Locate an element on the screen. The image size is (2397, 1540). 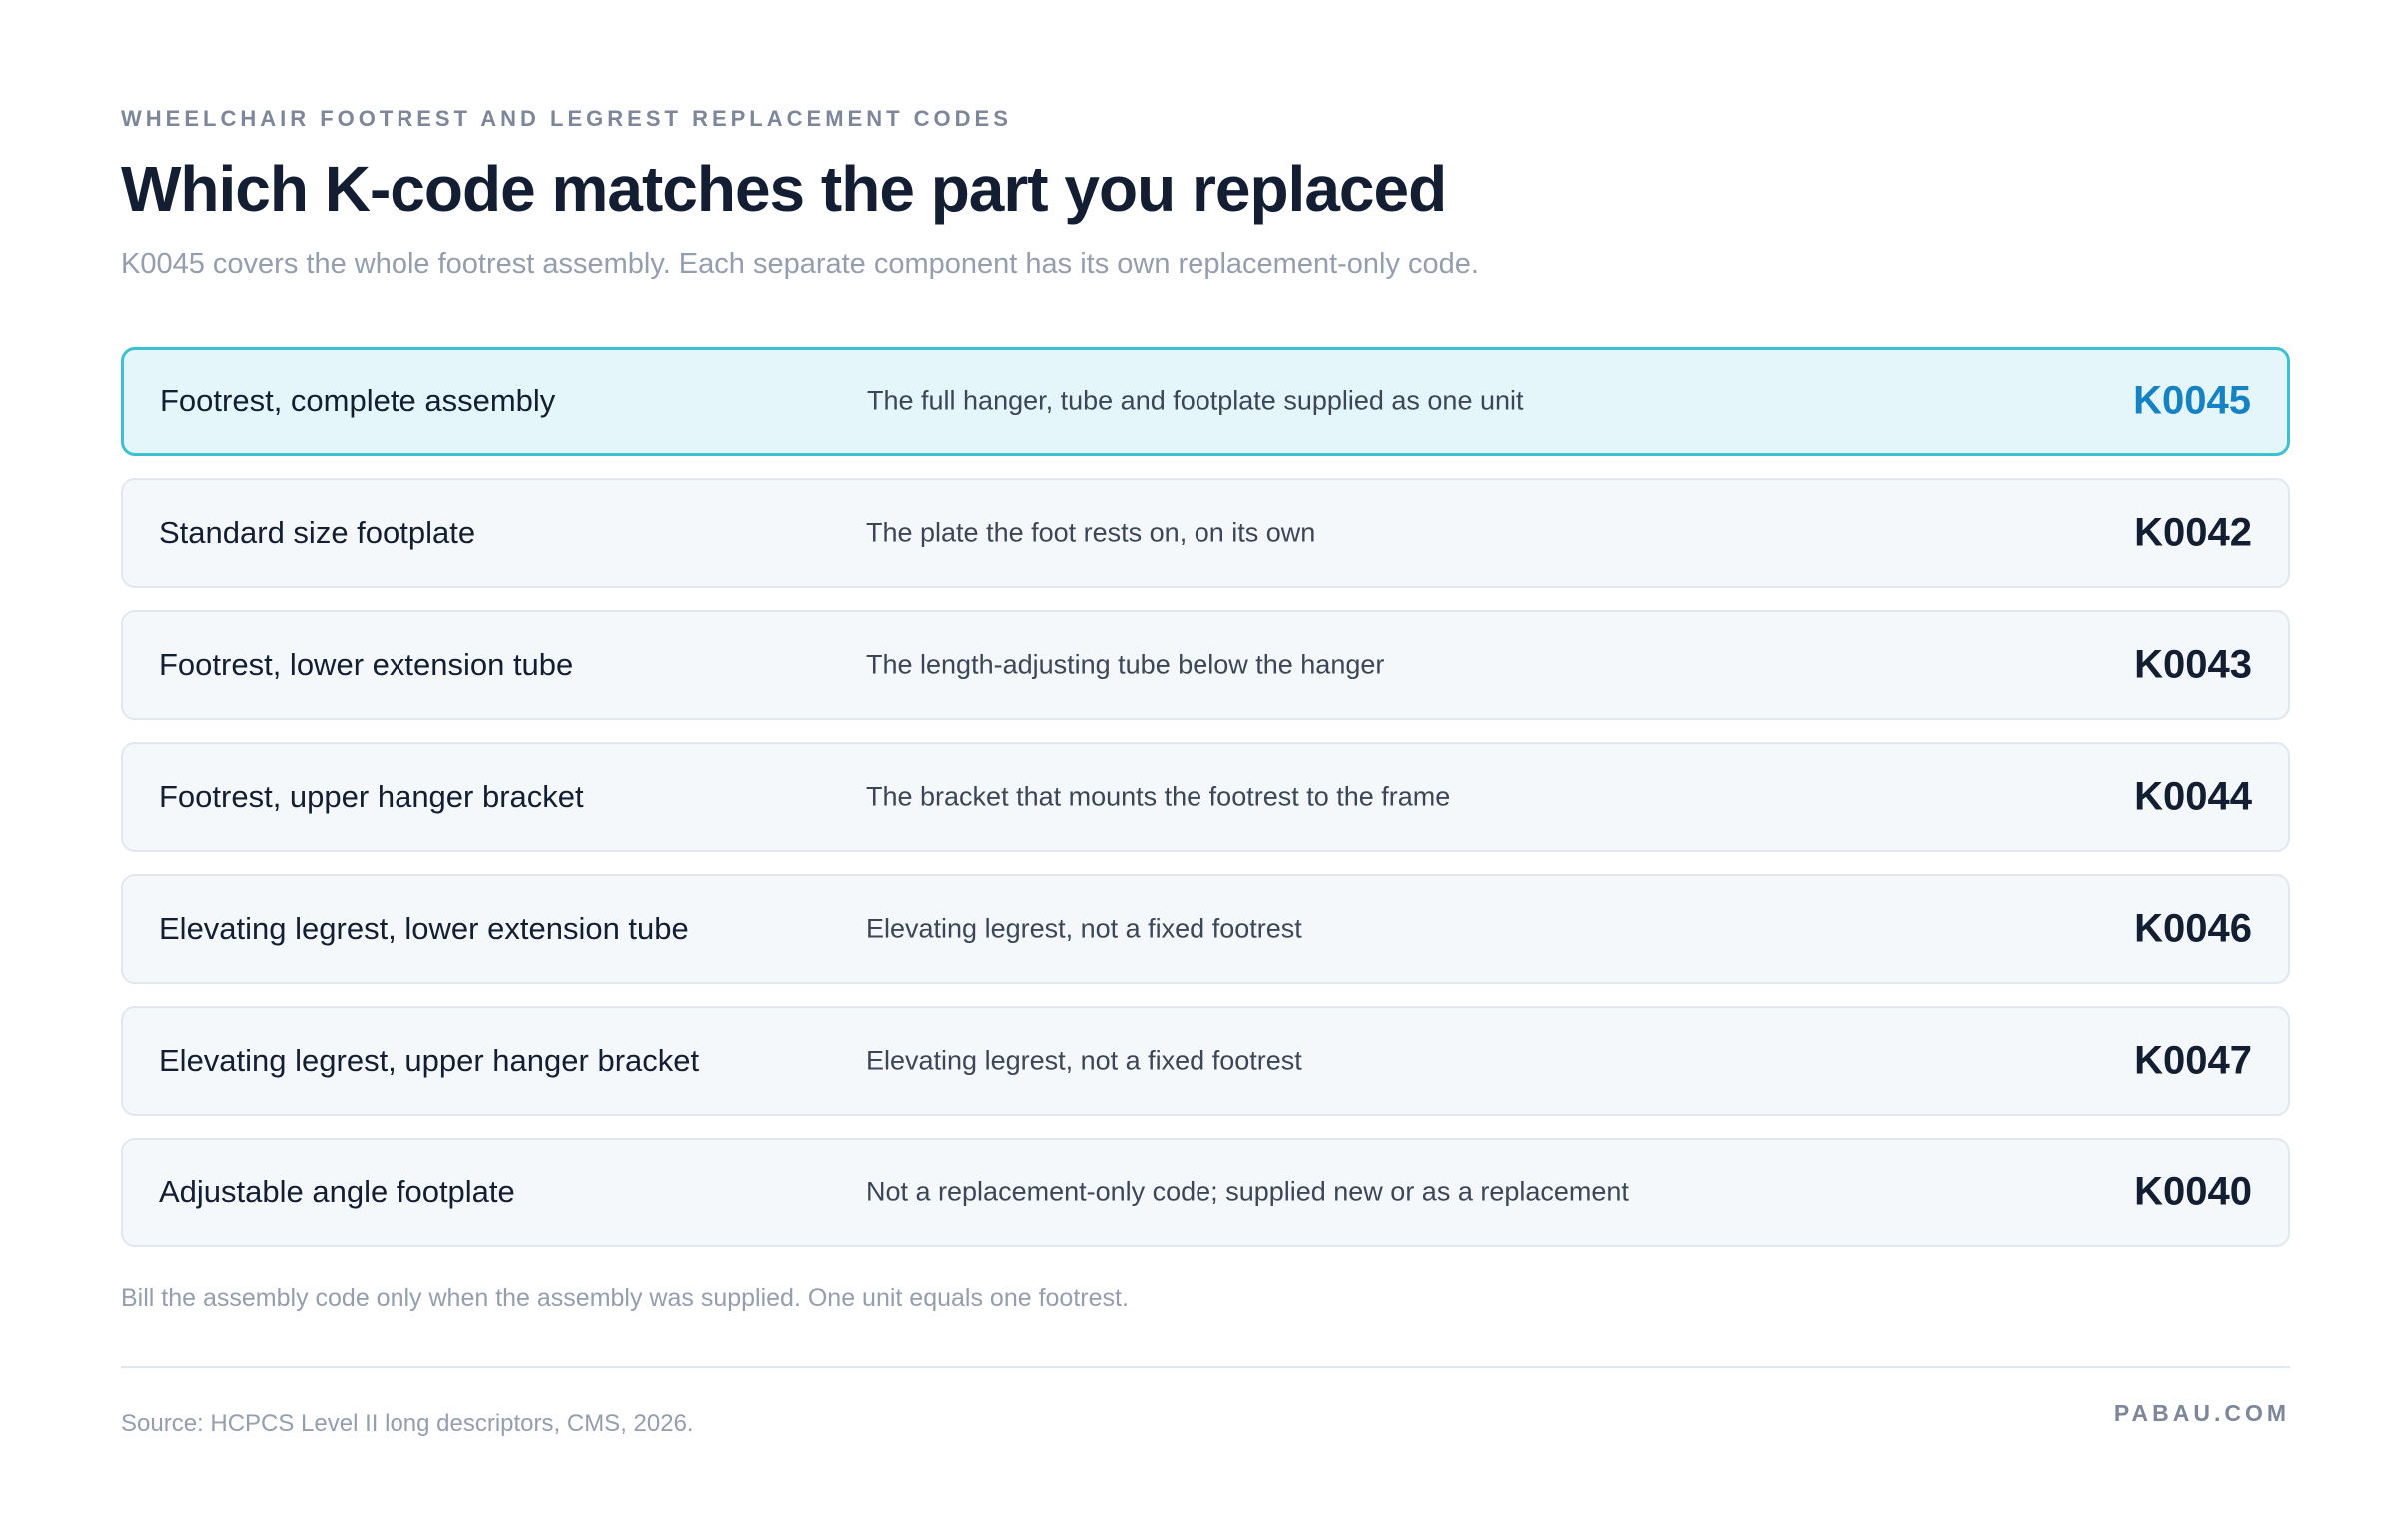
k-code: K0046 is located at coordinates (2193, 929).